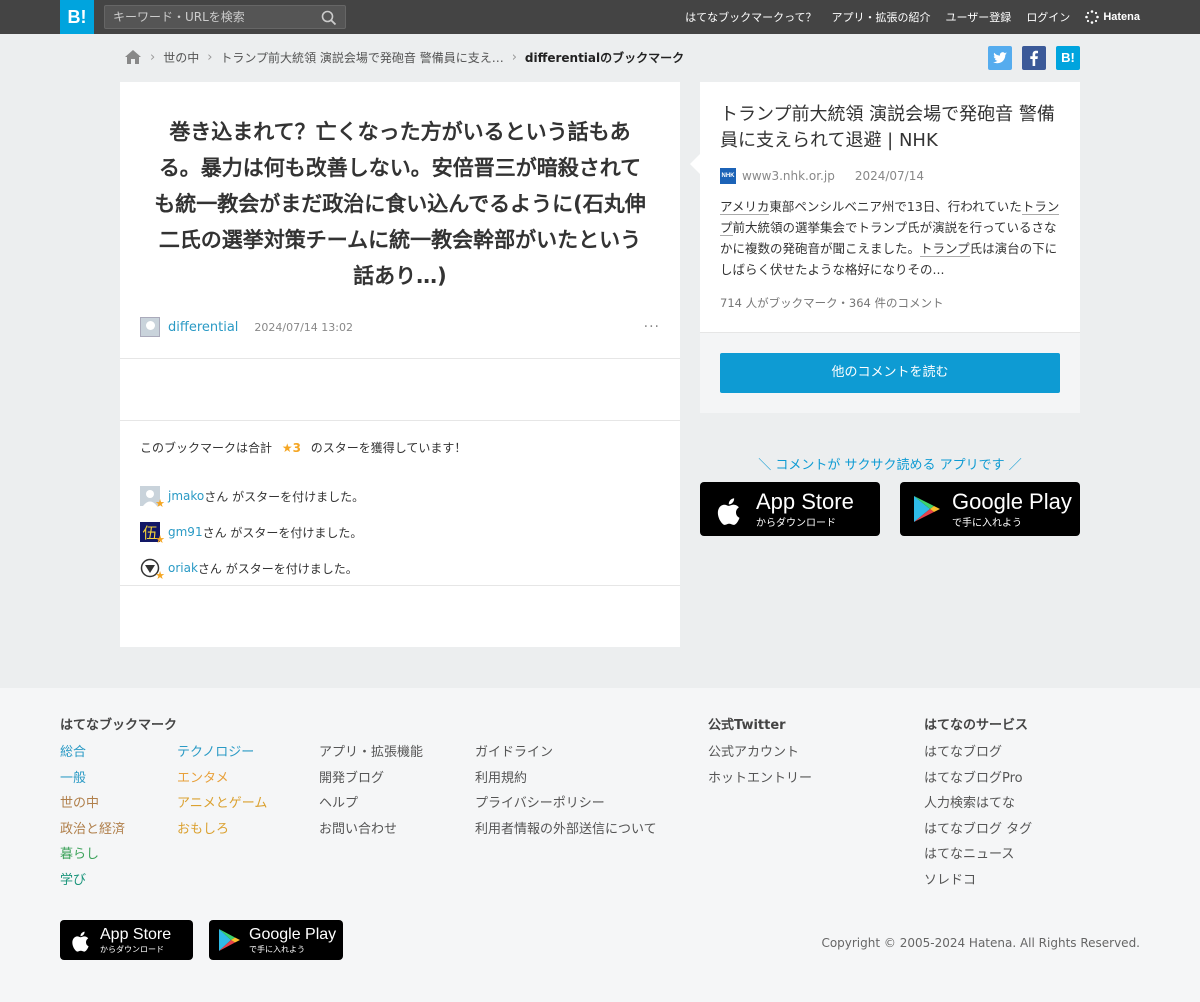  I want to click on footer-link-terms: 利用規約, so click(566, 779).